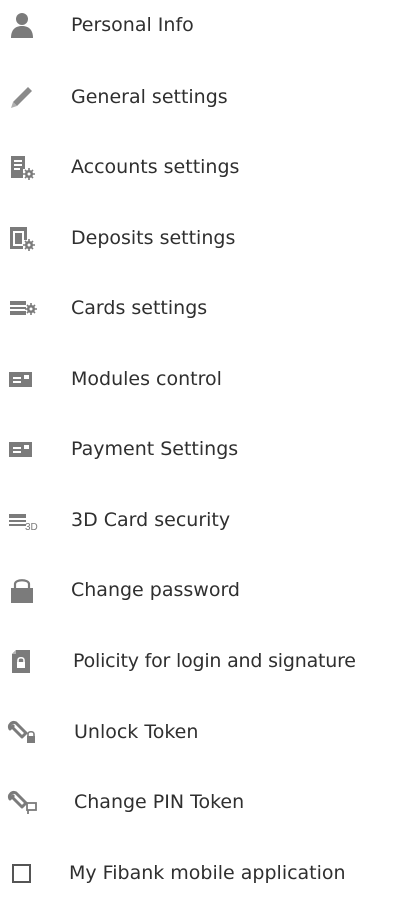  Describe the element at coordinates (22, 379) in the screenshot. I see `module-card-icon` at that location.